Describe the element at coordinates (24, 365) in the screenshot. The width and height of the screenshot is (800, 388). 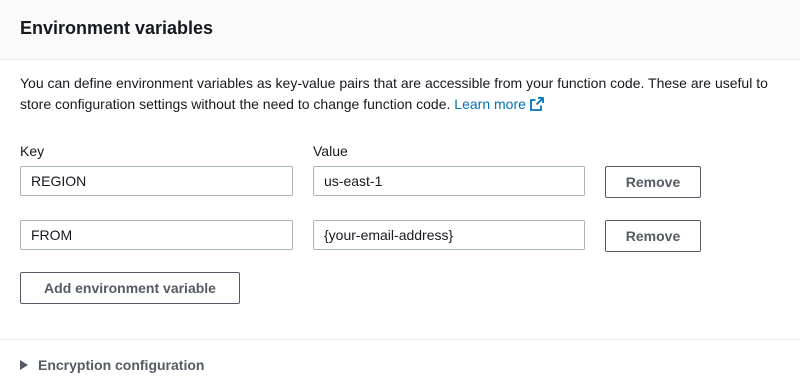
I see `caret-right-icon` at that location.